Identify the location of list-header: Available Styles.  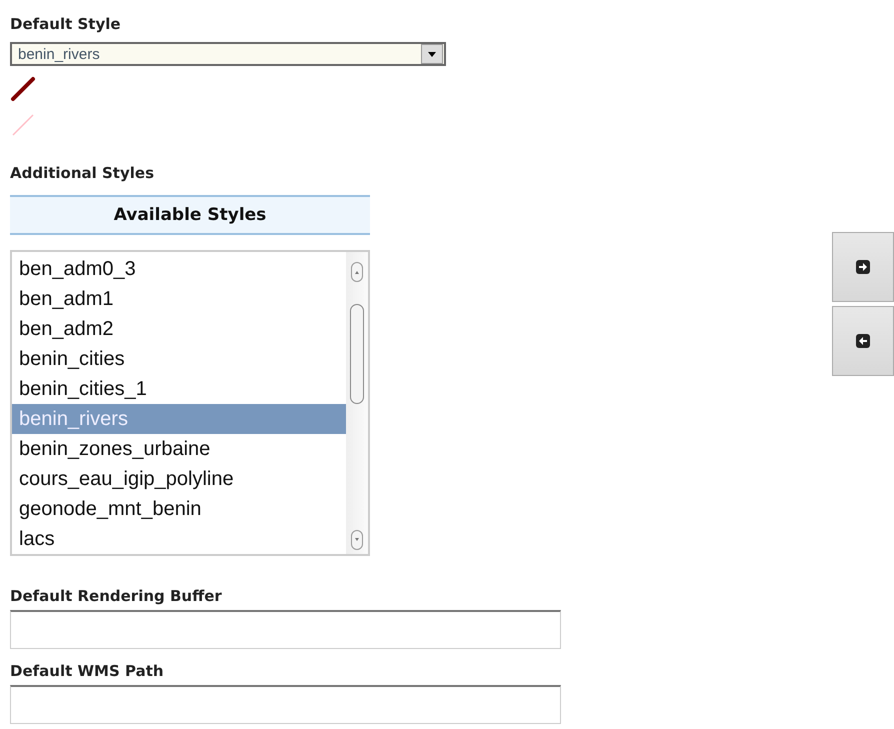
(190, 215).